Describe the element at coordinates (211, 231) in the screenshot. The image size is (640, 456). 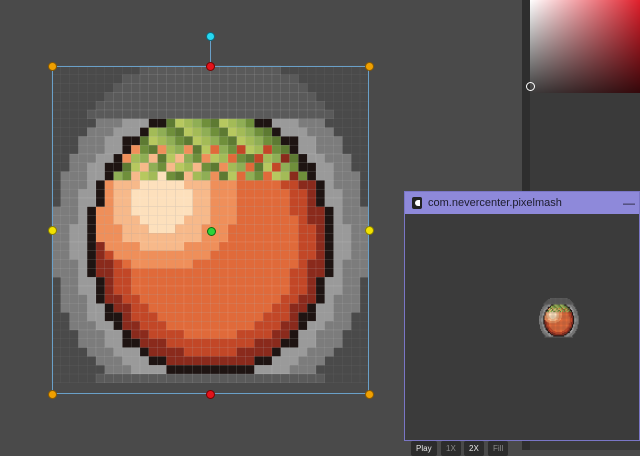
I see `center-pivot-handle` at that location.